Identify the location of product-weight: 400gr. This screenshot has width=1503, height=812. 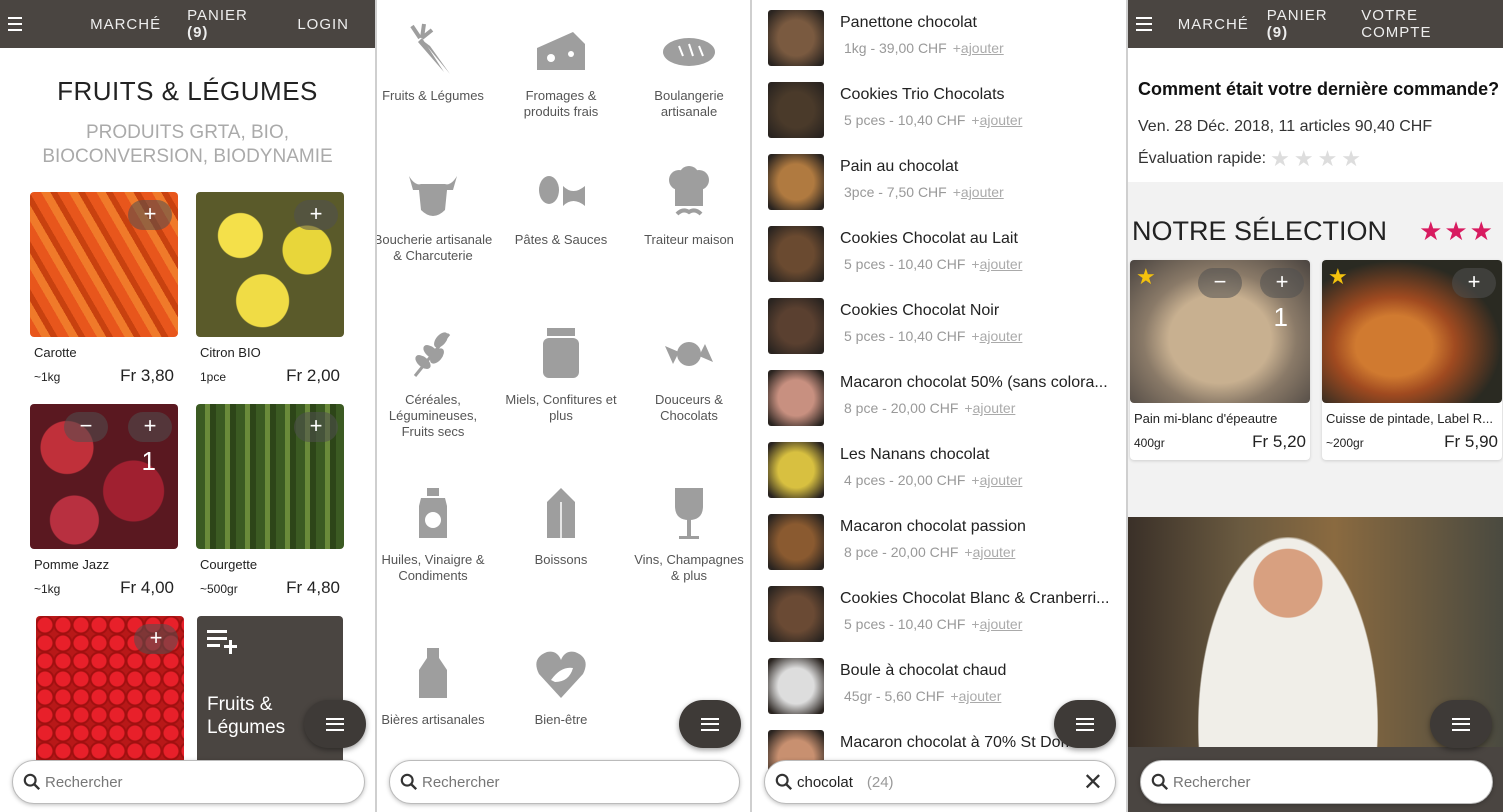
(1149, 443).